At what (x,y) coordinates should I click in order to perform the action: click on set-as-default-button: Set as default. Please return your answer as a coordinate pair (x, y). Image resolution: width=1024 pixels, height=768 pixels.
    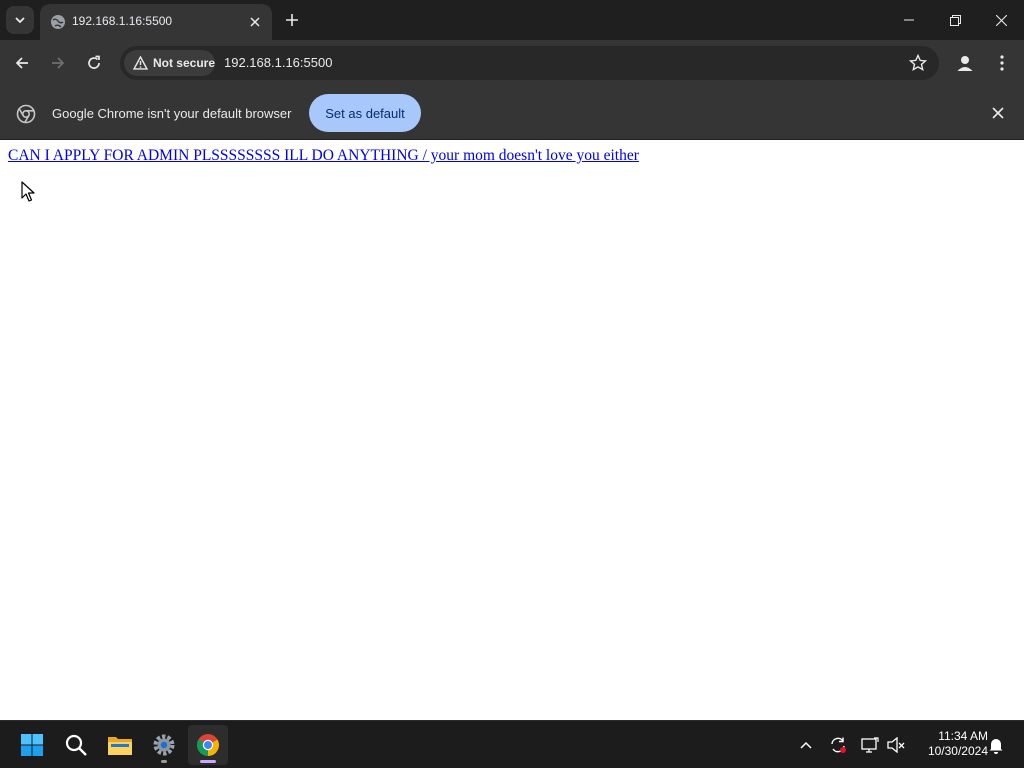
    Looking at the image, I should click on (365, 113).